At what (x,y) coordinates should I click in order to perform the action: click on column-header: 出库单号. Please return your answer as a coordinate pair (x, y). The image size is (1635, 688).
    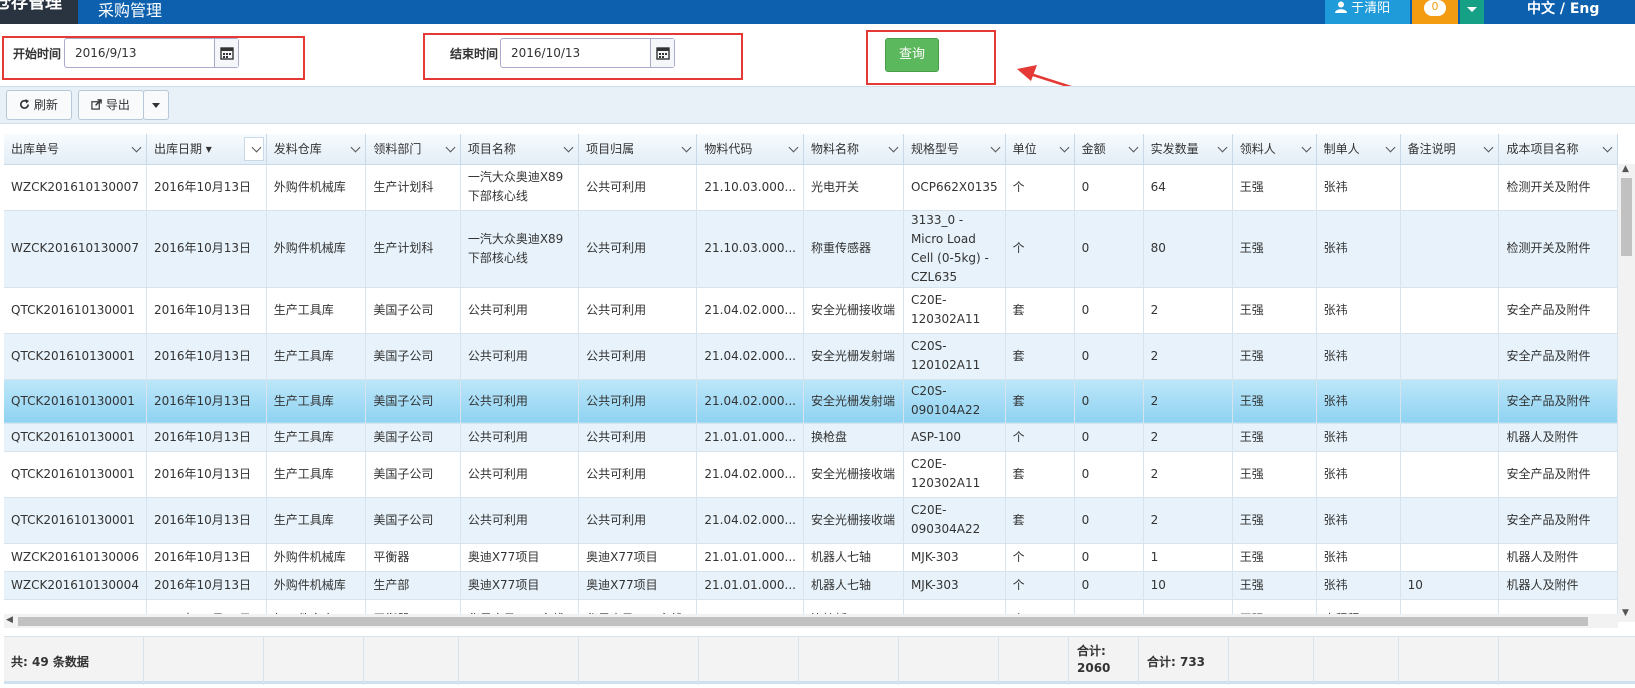
    Looking at the image, I should click on (75, 149).